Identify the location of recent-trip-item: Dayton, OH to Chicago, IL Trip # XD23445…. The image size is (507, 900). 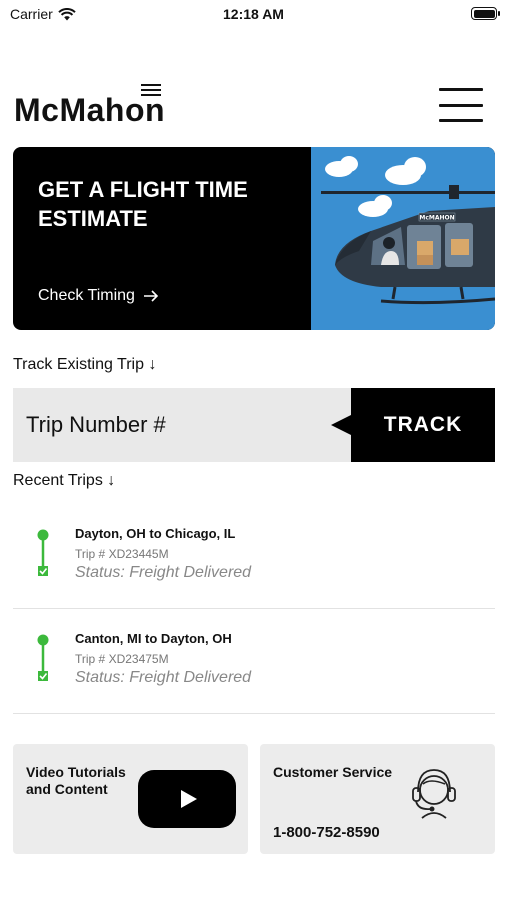
(254, 557).